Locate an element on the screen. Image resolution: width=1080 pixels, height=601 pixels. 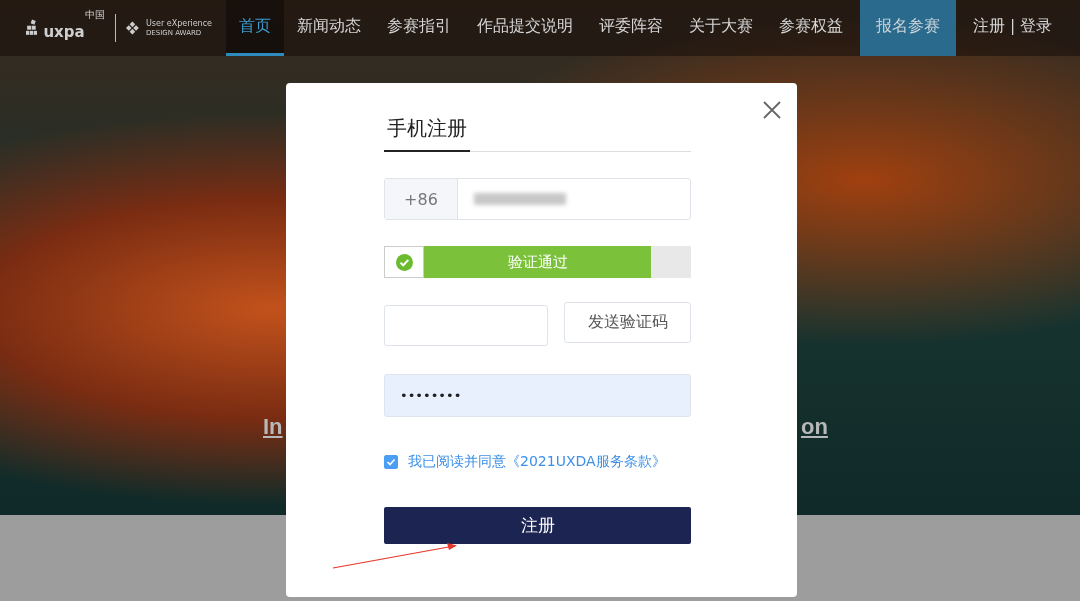
award-title: User eXperience is located at coordinates (179, 23).